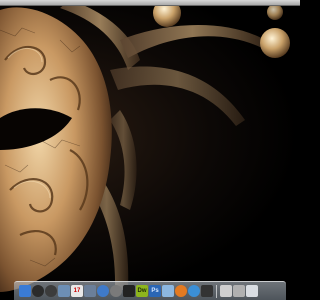 Image resolution: width=320 pixels, height=300 pixels. I want to click on photoshop-icon: Ps, so click(155, 291).